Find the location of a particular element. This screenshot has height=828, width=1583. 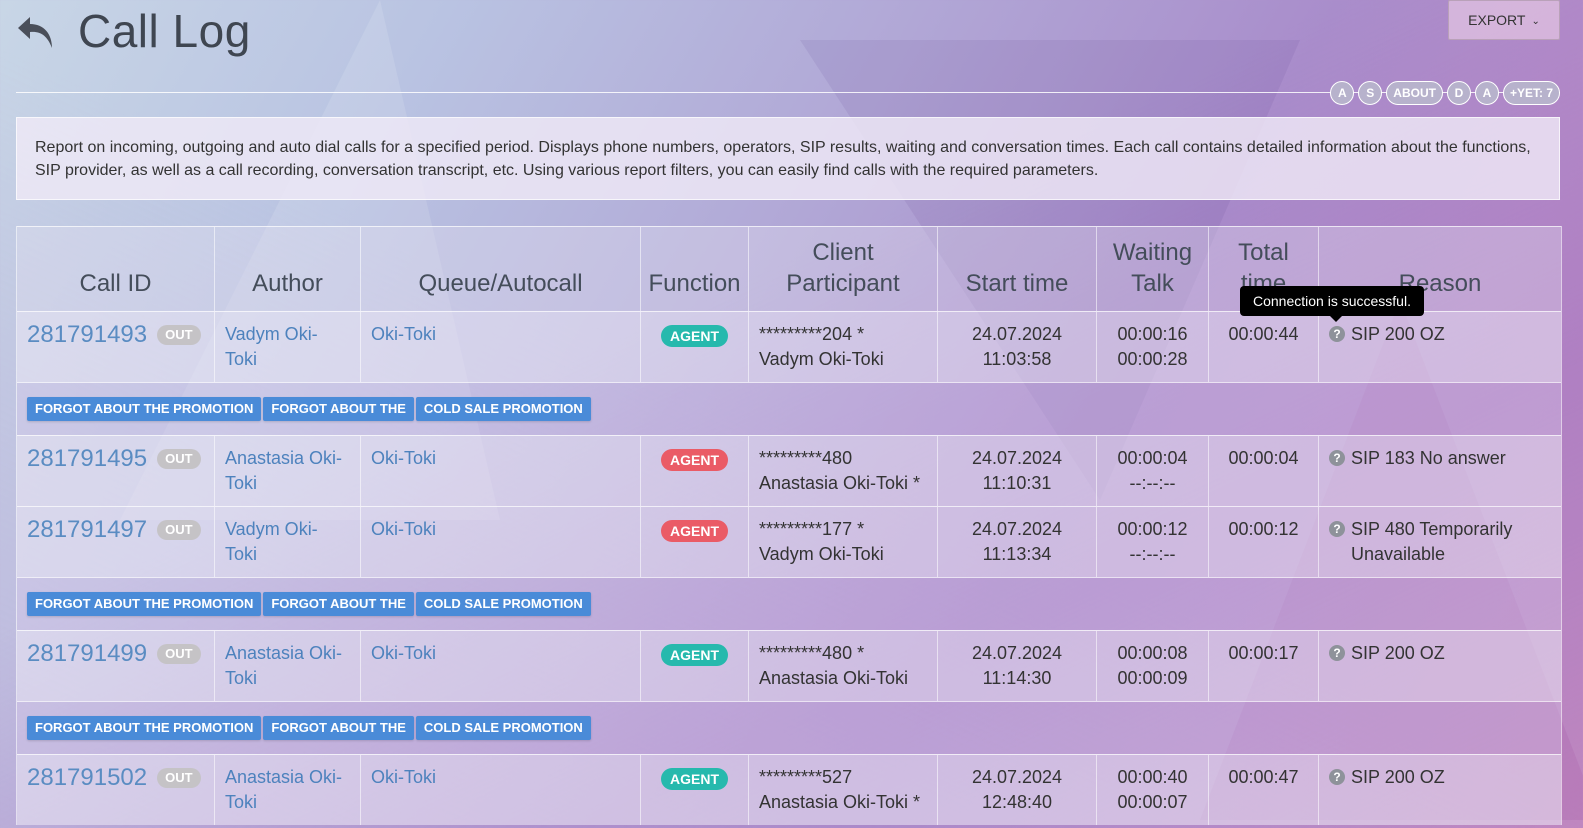

talk-time: 00:00:09 is located at coordinates (1152, 678).